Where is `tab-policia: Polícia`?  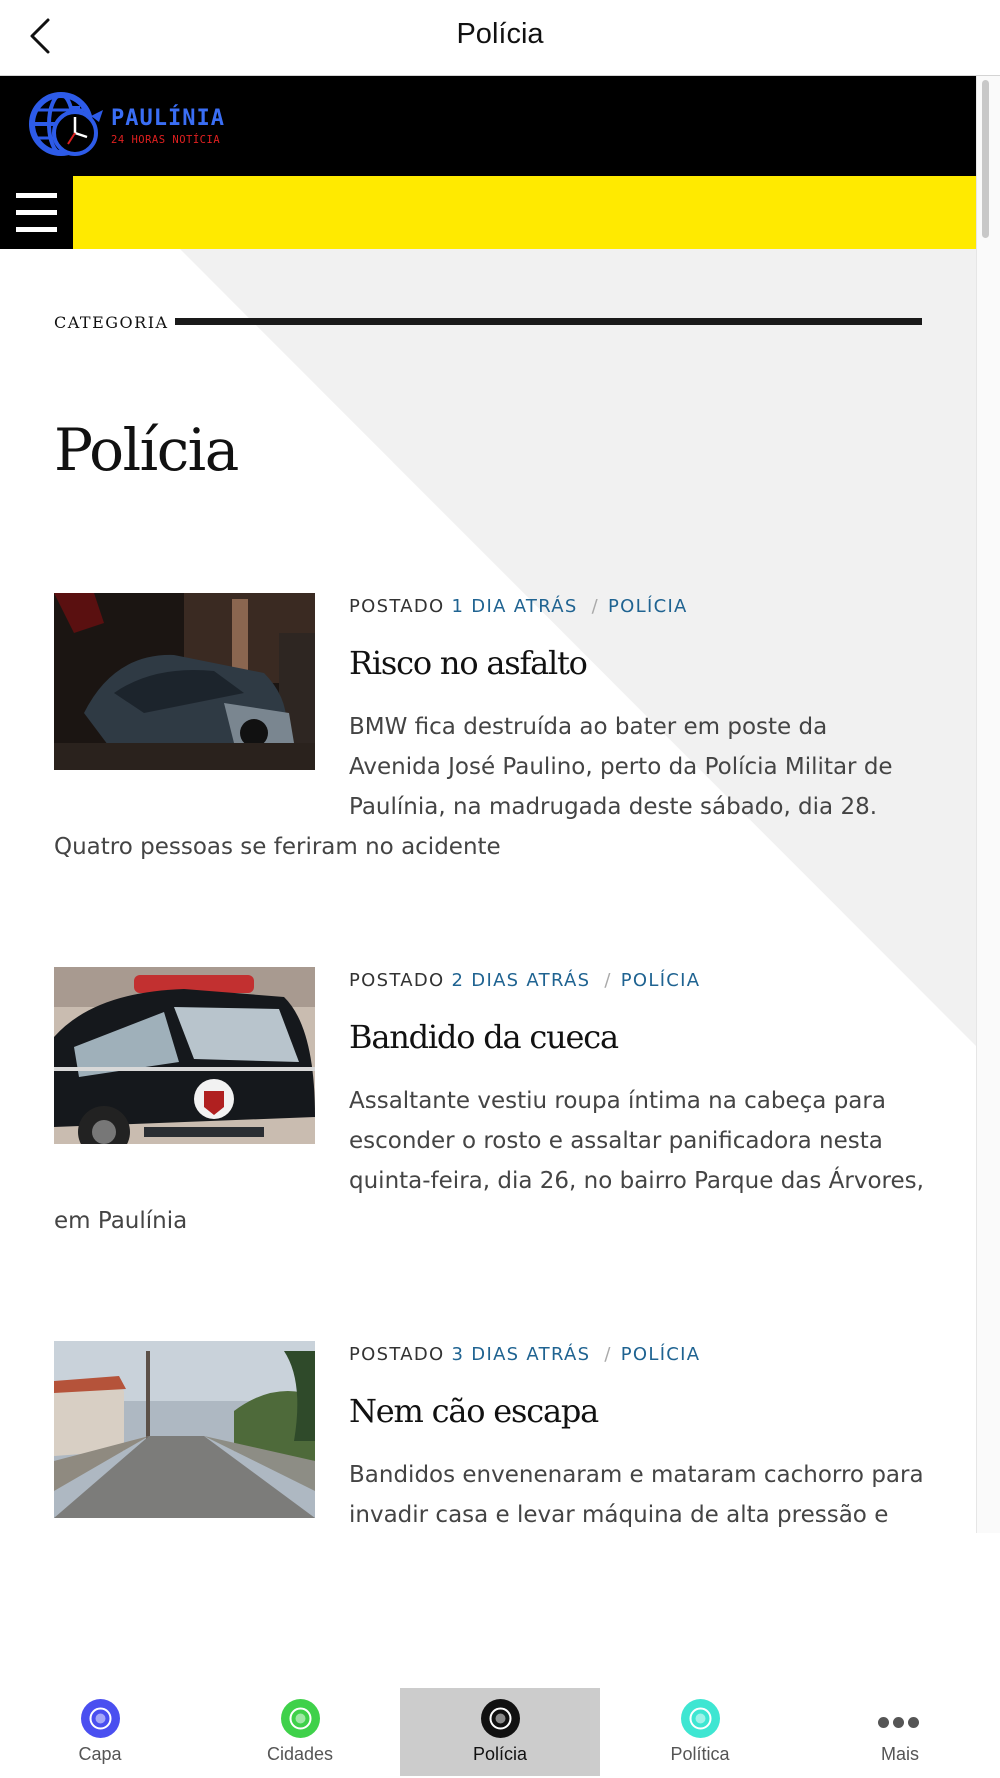 tab-policia: Polícia is located at coordinates (500, 1732).